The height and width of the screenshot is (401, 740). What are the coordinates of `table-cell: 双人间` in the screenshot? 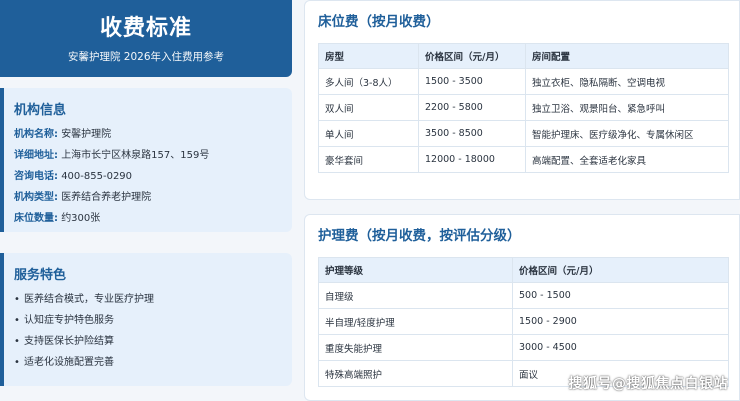 It's located at (368, 107).